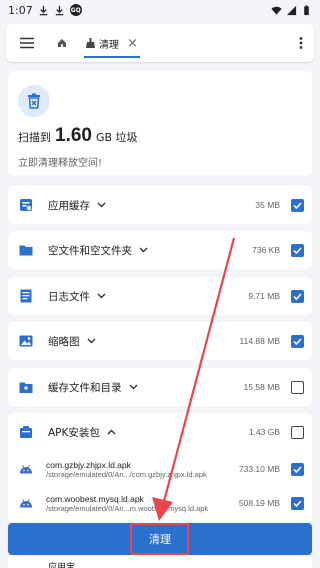  What do you see at coordinates (259, 503) in the screenshot?
I see `apk-size: 508.19 MB` at bounding box center [259, 503].